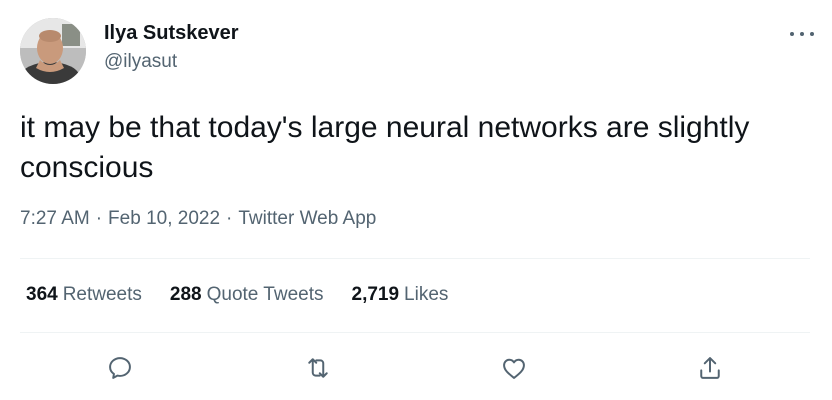 The height and width of the screenshot is (400, 832). I want to click on likes-label: Likes, so click(426, 294).